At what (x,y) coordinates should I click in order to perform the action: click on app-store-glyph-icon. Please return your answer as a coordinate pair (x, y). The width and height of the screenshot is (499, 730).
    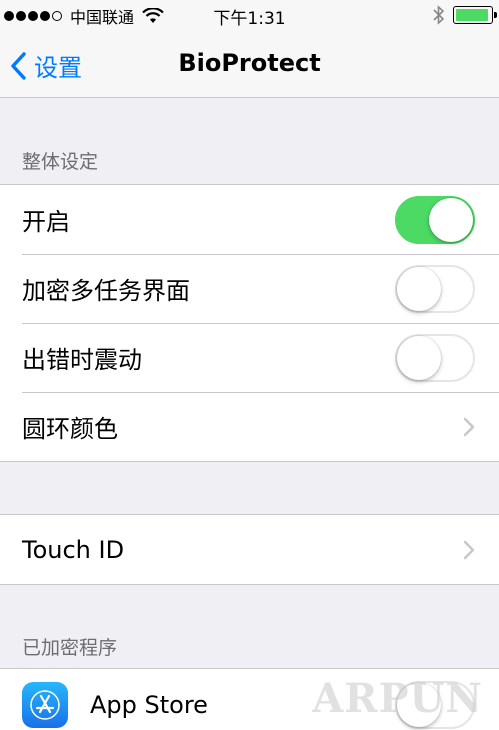
    Looking at the image, I should click on (45, 705).